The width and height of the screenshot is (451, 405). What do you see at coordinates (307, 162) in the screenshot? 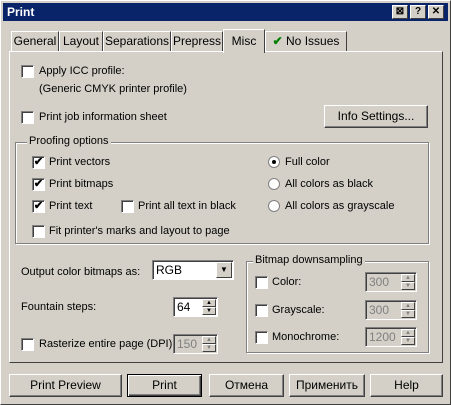
I see `full-color-label: Full color` at bounding box center [307, 162].